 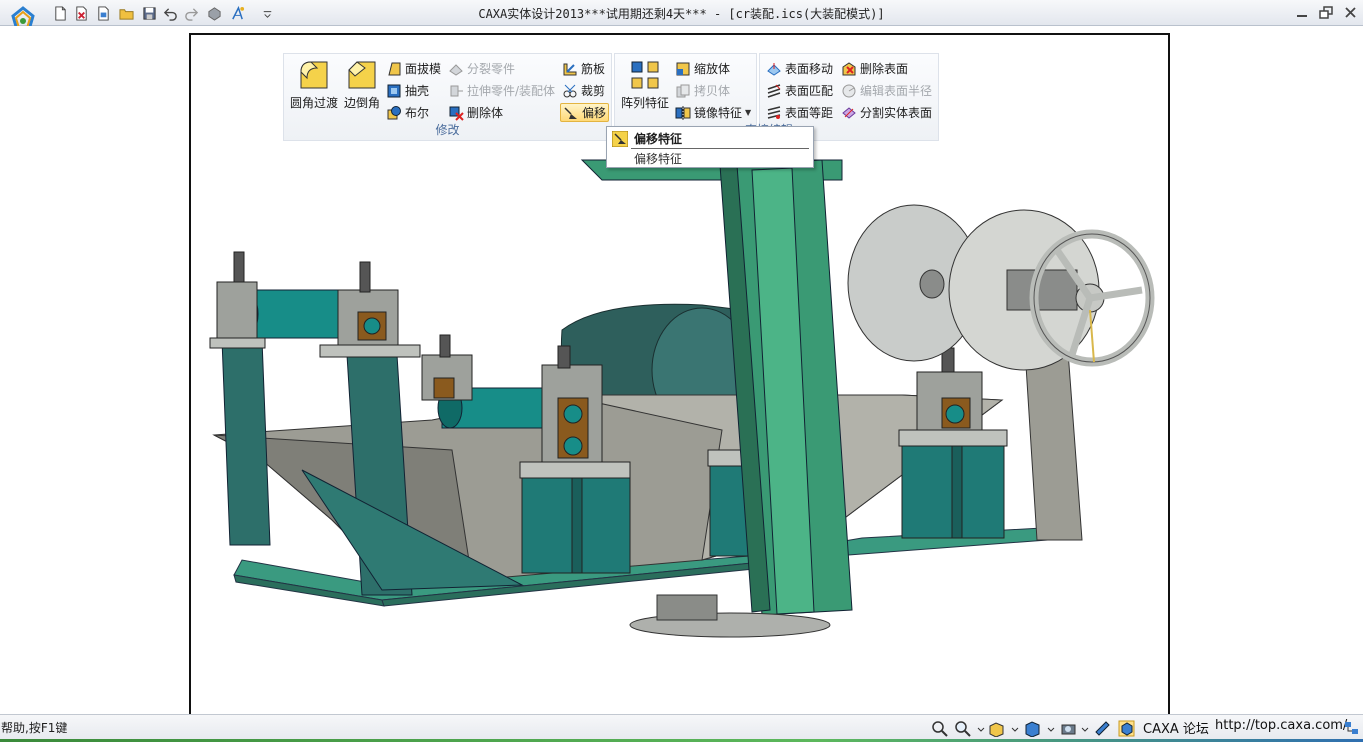 I want to click on scale-body-icon, so click(x=683, y=68).